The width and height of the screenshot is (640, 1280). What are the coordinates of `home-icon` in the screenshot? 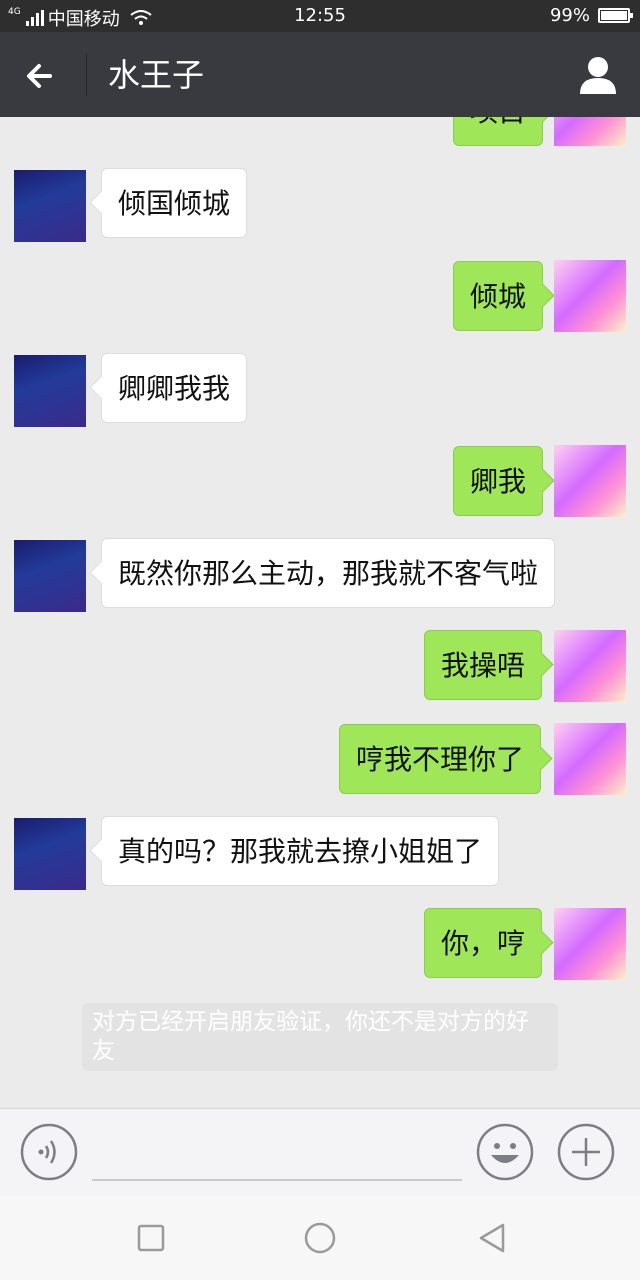 It's located at (320, 1238).